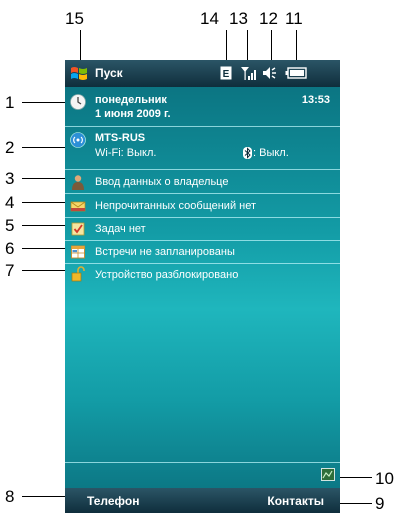  What do you see at coordinates (10, 496) in the screenshot?
I see `callout-8: 8` at bounding box center [10, 496].